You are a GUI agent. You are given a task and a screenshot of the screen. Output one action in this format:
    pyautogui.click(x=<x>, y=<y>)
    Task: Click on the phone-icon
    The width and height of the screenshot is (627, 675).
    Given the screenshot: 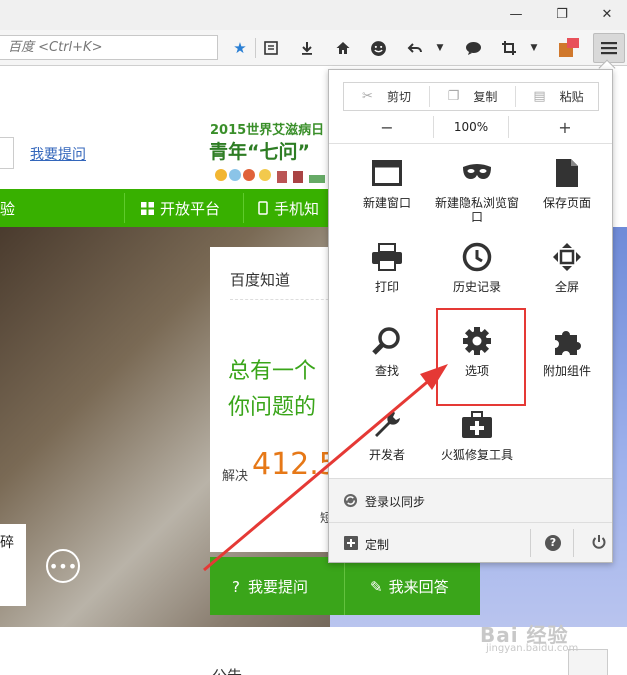 What is the action you would take?
    pyautogui.click(x=263, y=208)
    